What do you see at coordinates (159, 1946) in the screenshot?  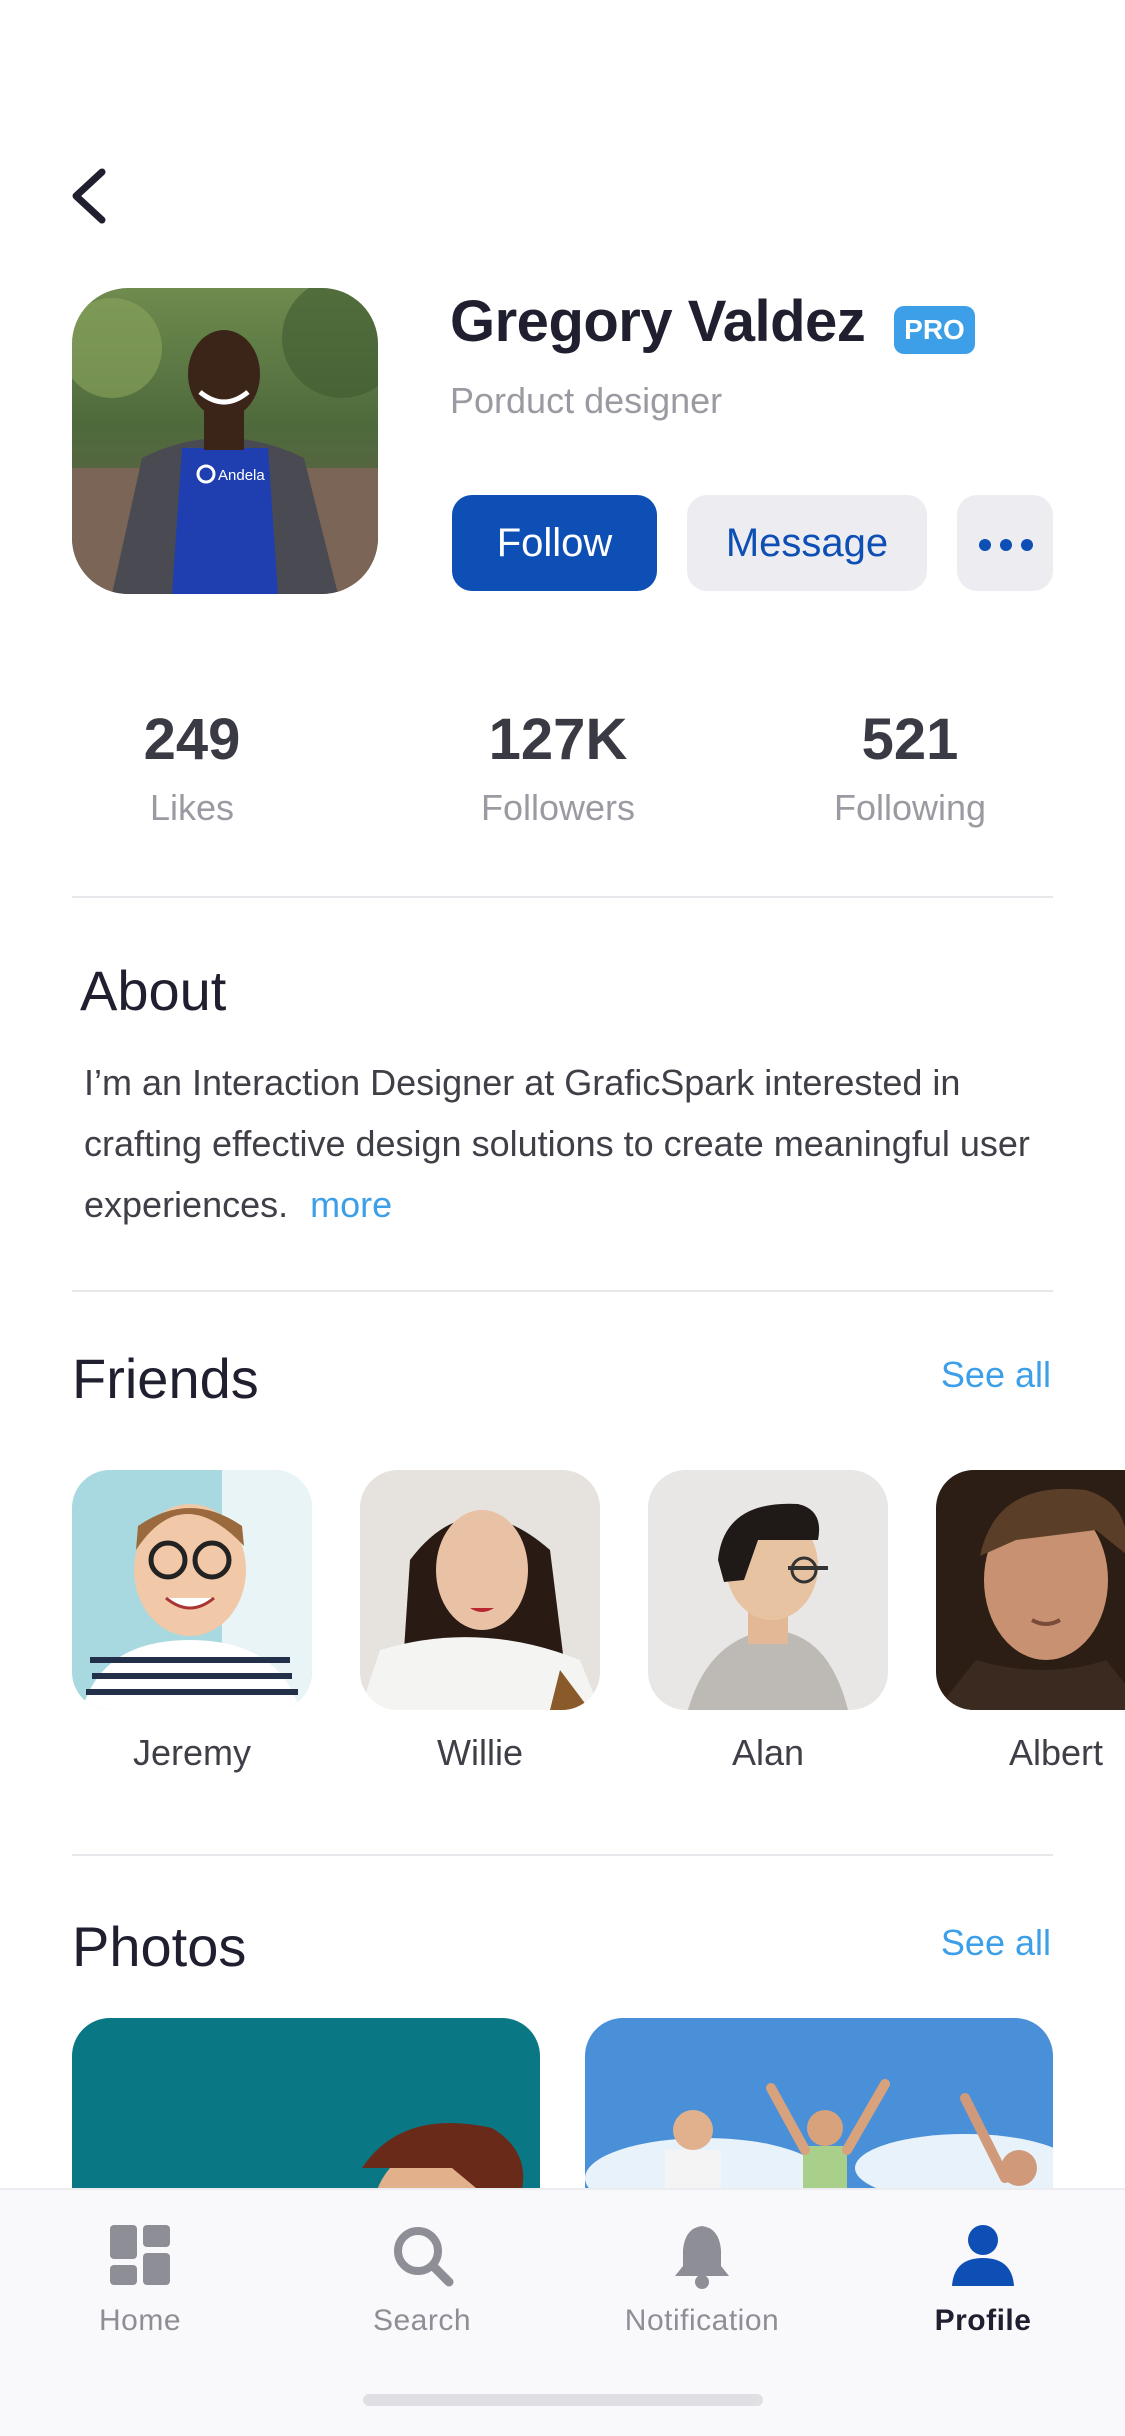 I see `photos-title: Photos` at bounding box center [159, 1946].